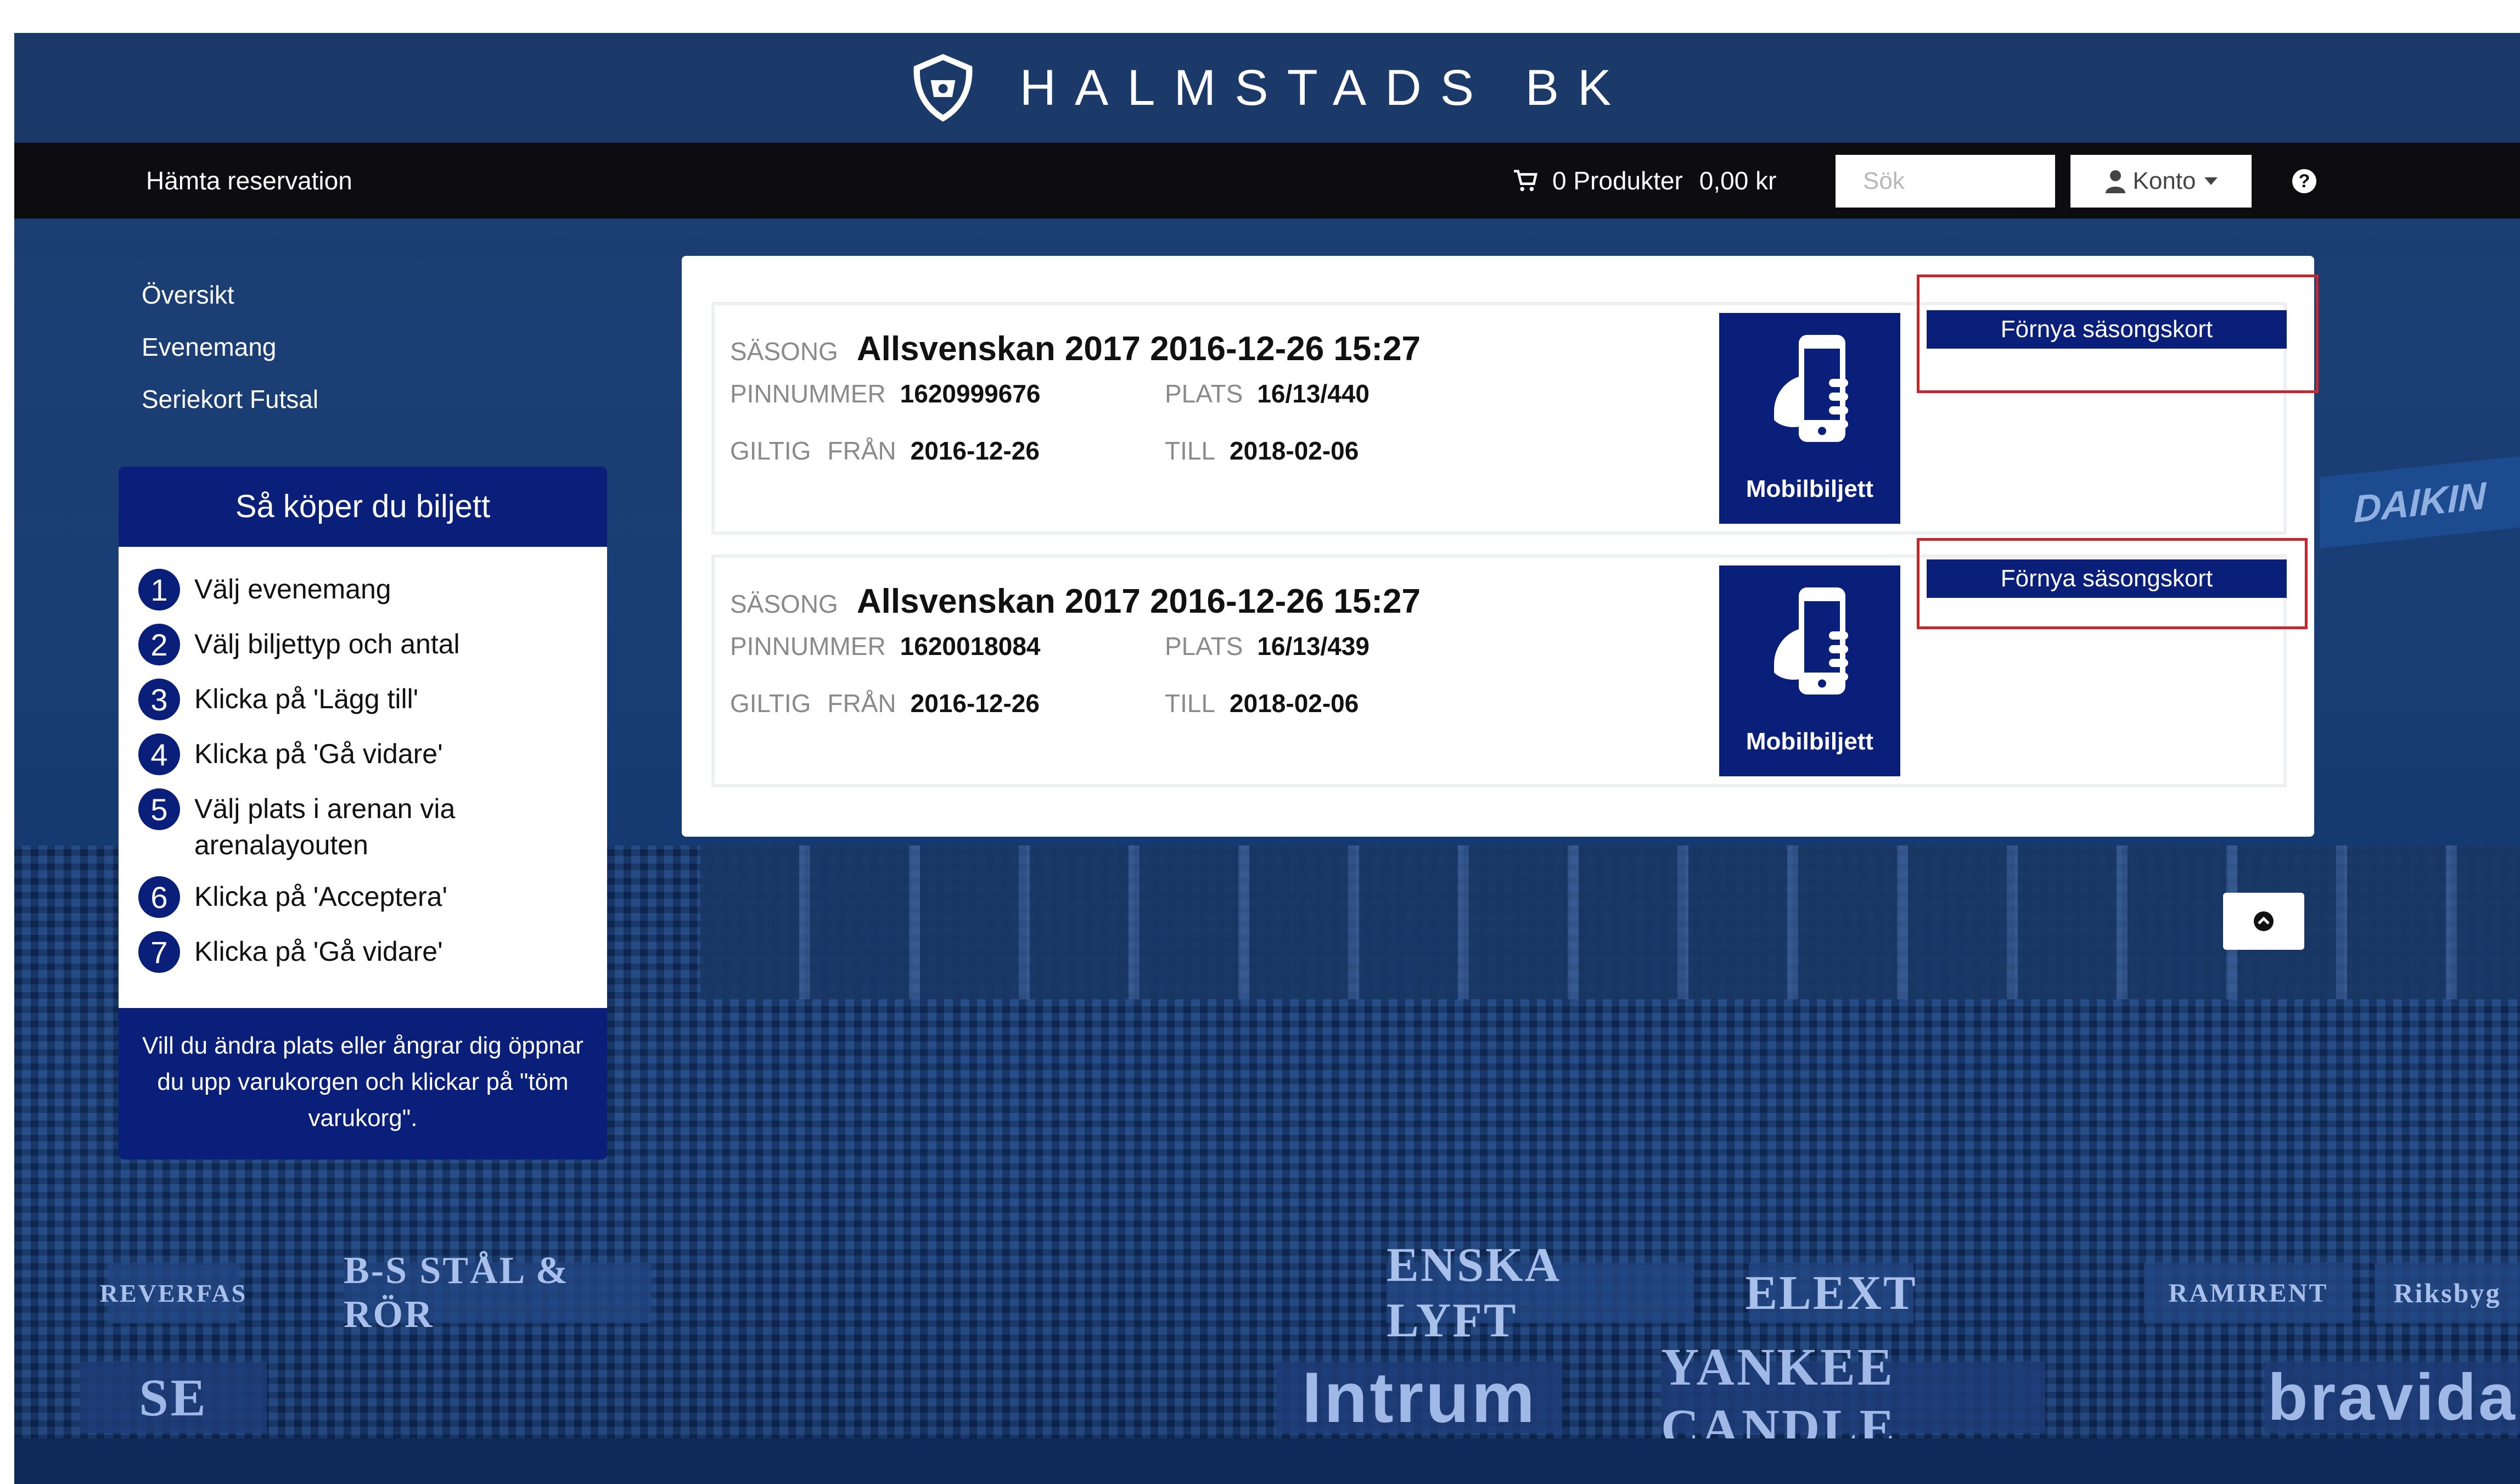 The height and width of the screenshot is (1484, 2520). I want to click on how-to-title: Så köper du biljett, so click(363, 507).